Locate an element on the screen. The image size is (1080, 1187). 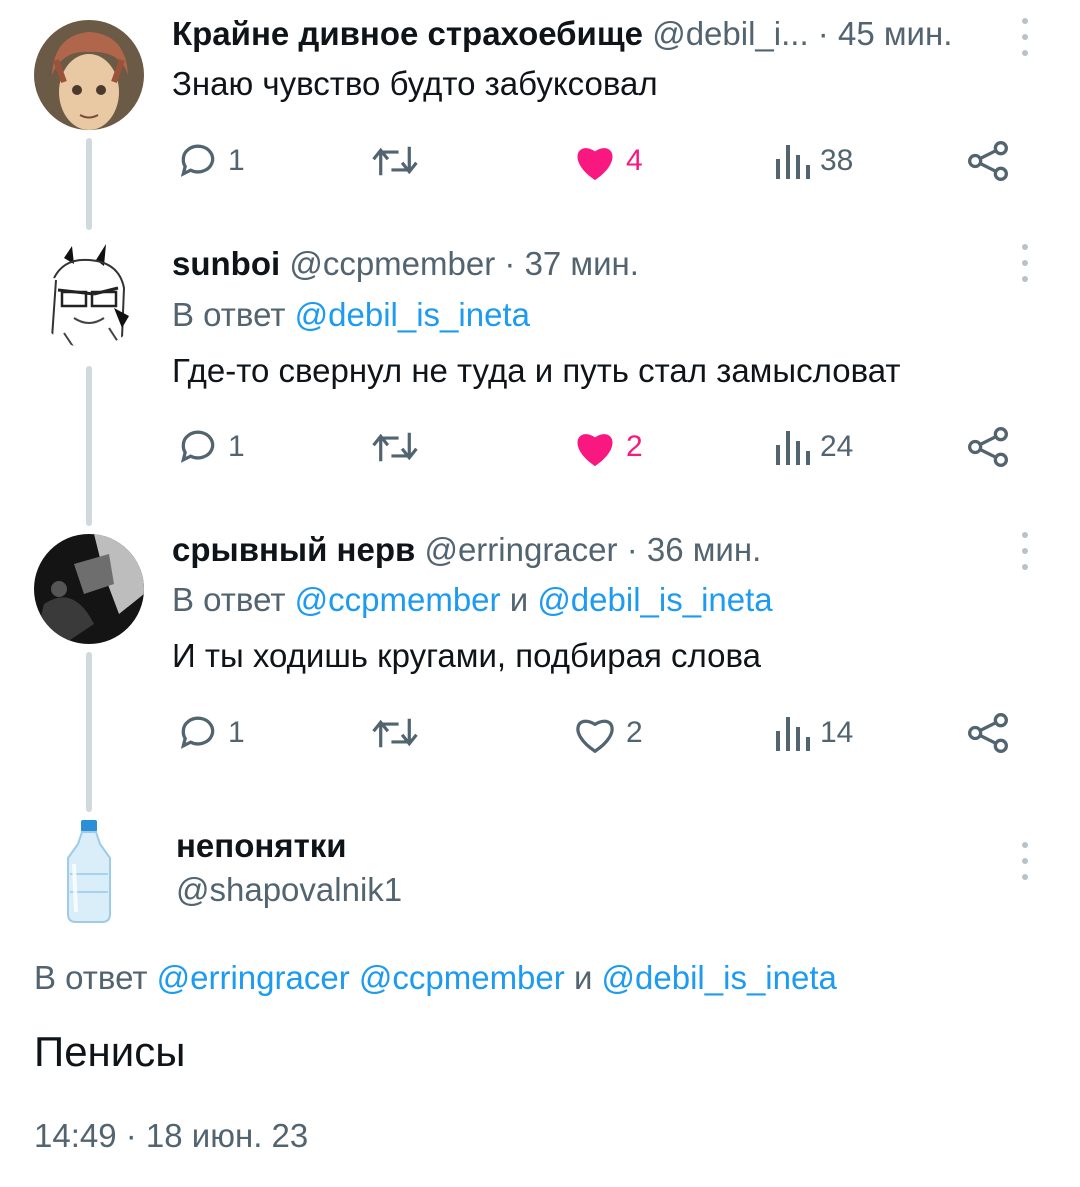
author-name: непонятки is located at coordinates (261, 846).